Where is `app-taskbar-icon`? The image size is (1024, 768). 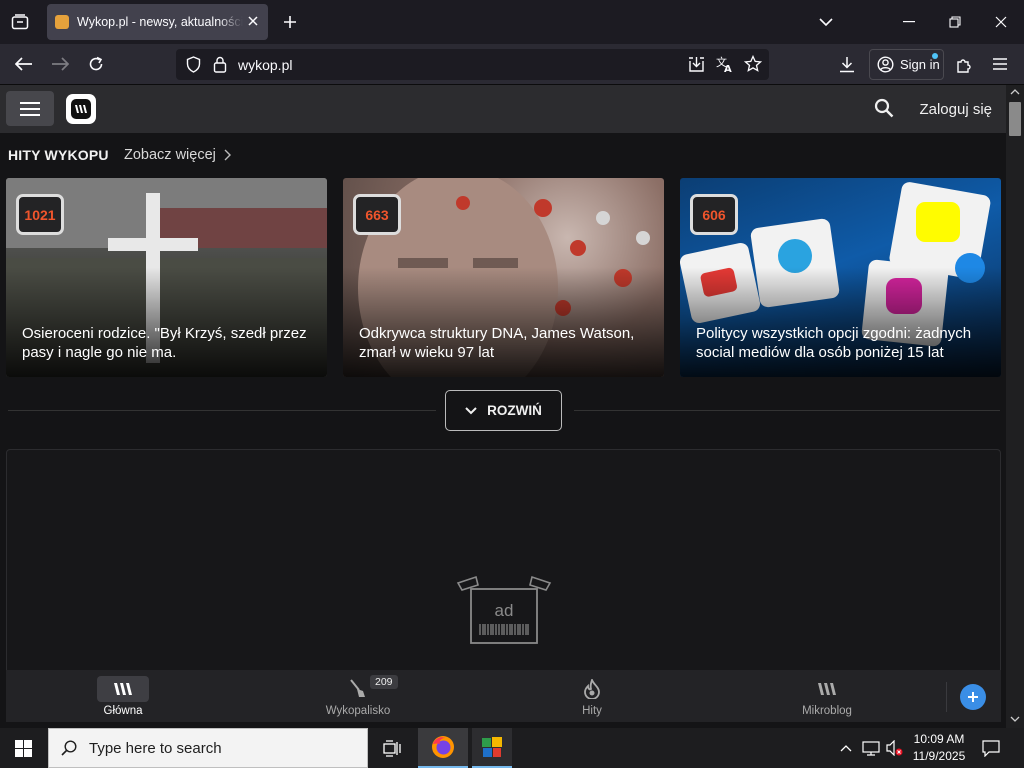
app-taskbar-icon is located at coordinates (492, 748).